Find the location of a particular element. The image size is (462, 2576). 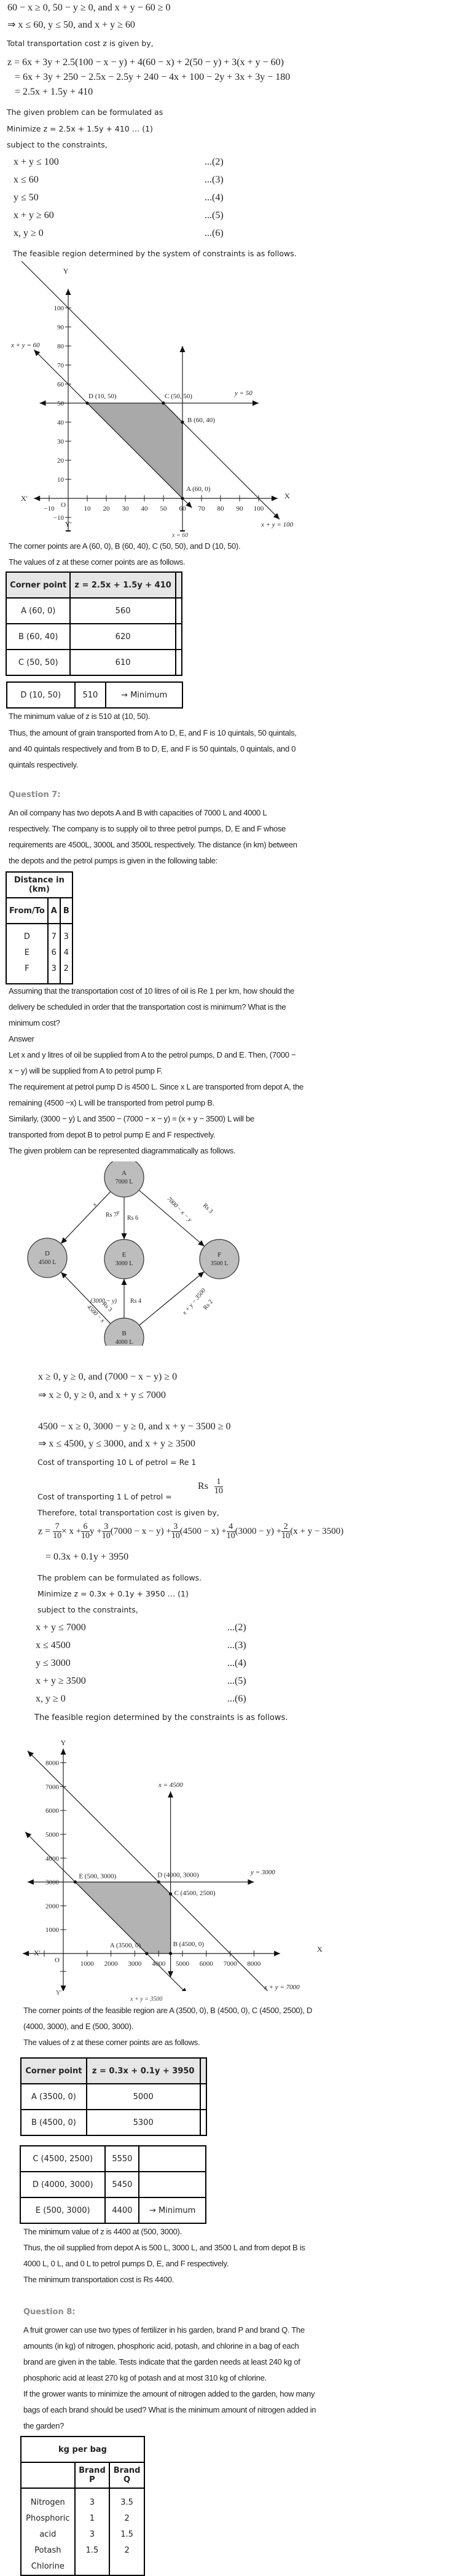

y-tick-label: 80 is located at coordinates (61, 346).